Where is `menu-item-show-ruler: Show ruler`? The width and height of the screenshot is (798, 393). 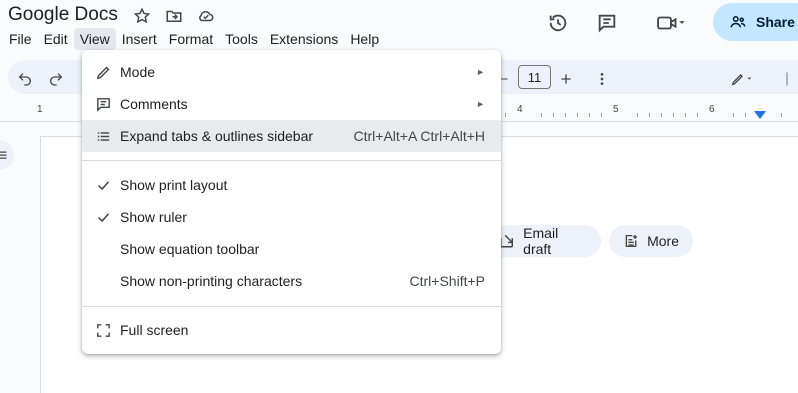
menu-item-show-ruler: Show ruler is located at coordinates (291, 217).